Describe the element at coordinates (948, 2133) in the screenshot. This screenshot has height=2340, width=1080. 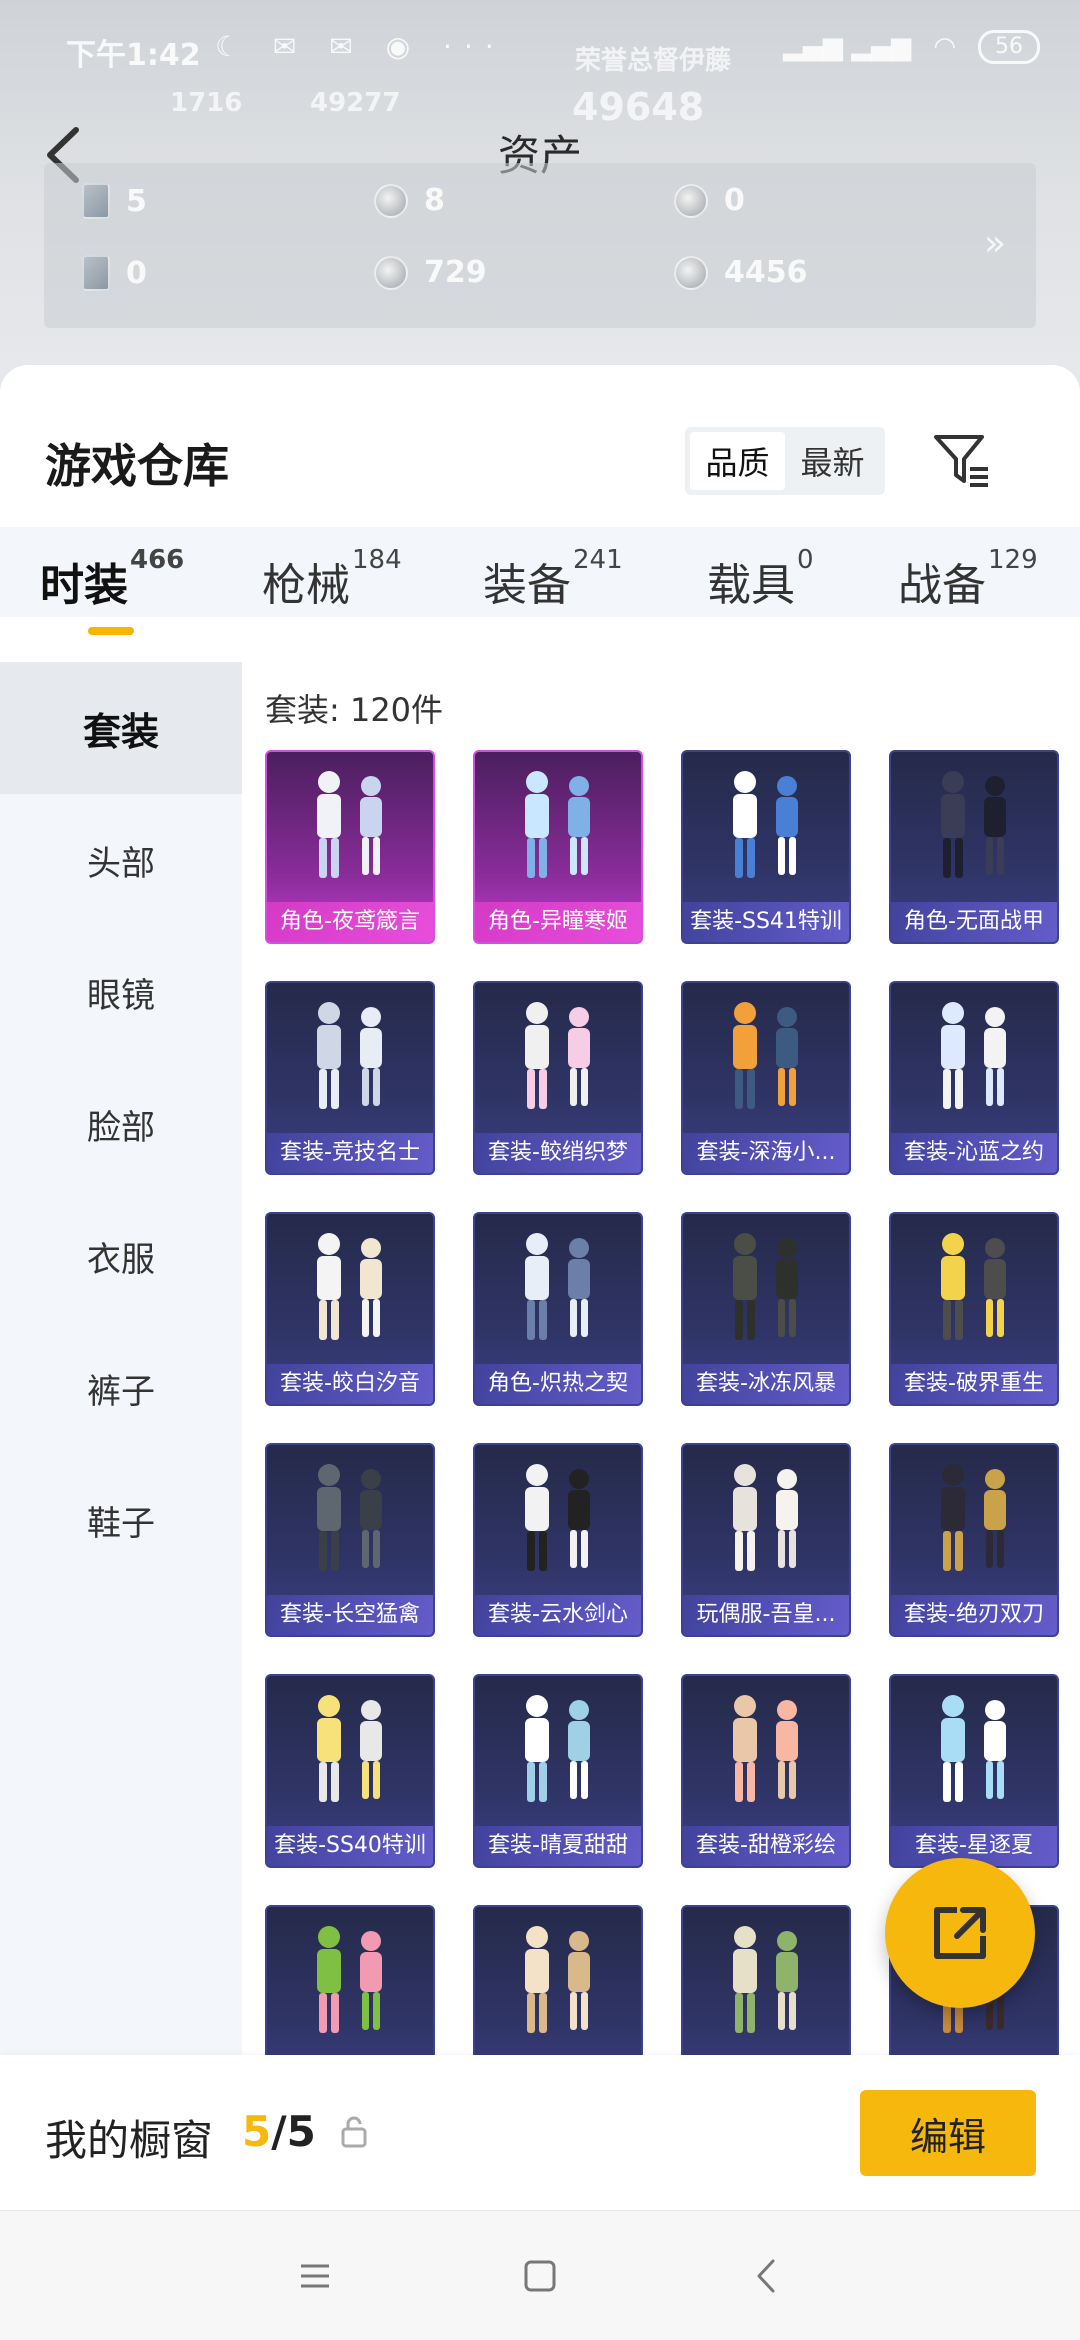
I see `edit-button: 编辑` at that location.